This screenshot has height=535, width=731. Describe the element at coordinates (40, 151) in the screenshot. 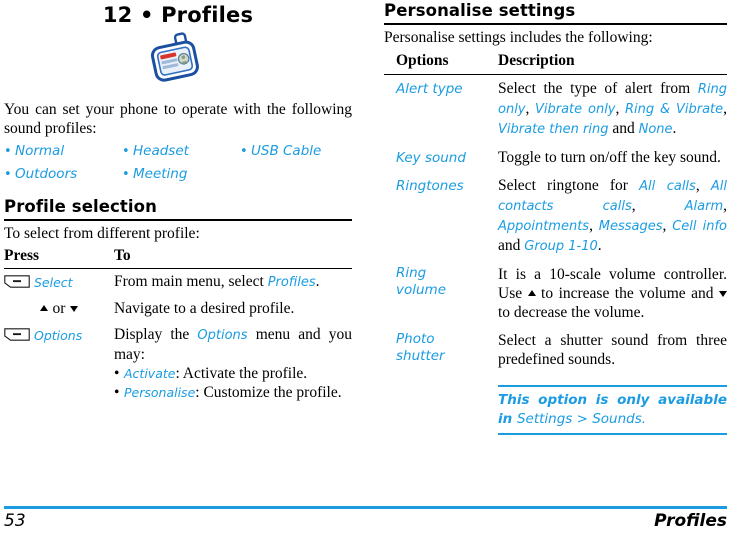

I see `profile-name: Normal` at that location.